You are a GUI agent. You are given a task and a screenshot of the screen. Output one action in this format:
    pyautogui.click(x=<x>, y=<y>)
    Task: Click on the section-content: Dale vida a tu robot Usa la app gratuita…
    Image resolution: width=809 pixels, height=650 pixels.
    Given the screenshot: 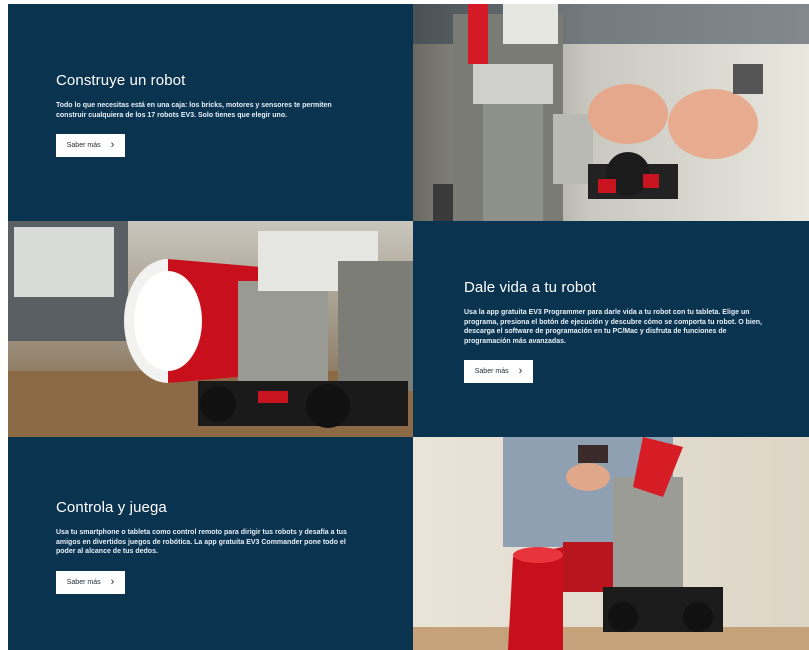 What is the action you would take?
    pyautogui.click(x=616, y=331)
    